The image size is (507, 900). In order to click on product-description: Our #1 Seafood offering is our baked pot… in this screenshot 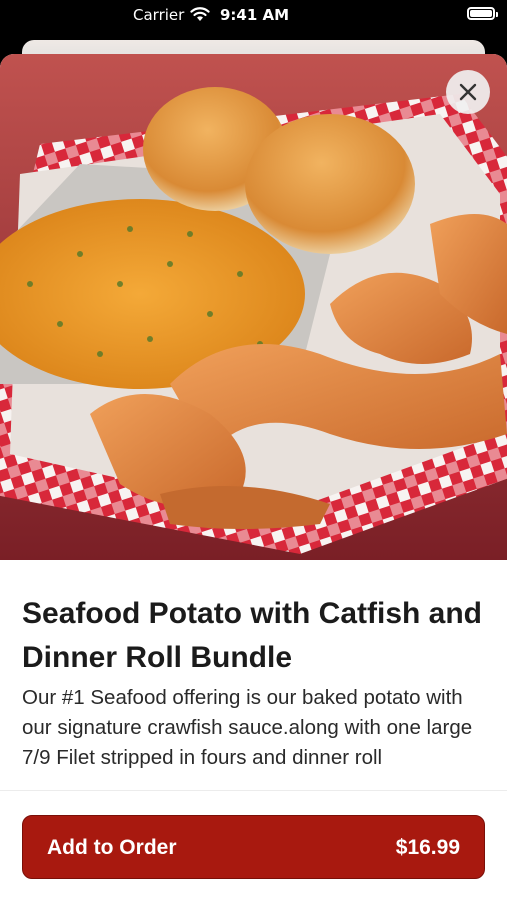, I will do `click(247, 727)`.